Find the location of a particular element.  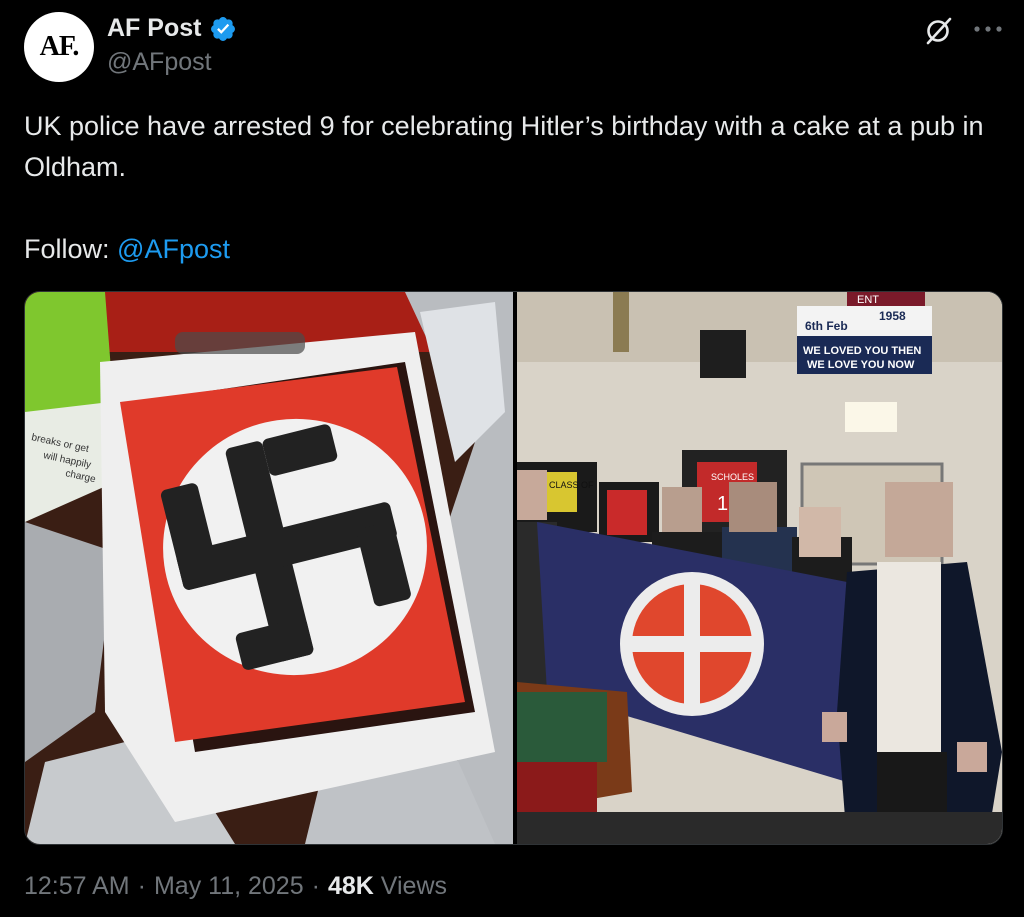

grok-icon is located at coordinates (939, 31).